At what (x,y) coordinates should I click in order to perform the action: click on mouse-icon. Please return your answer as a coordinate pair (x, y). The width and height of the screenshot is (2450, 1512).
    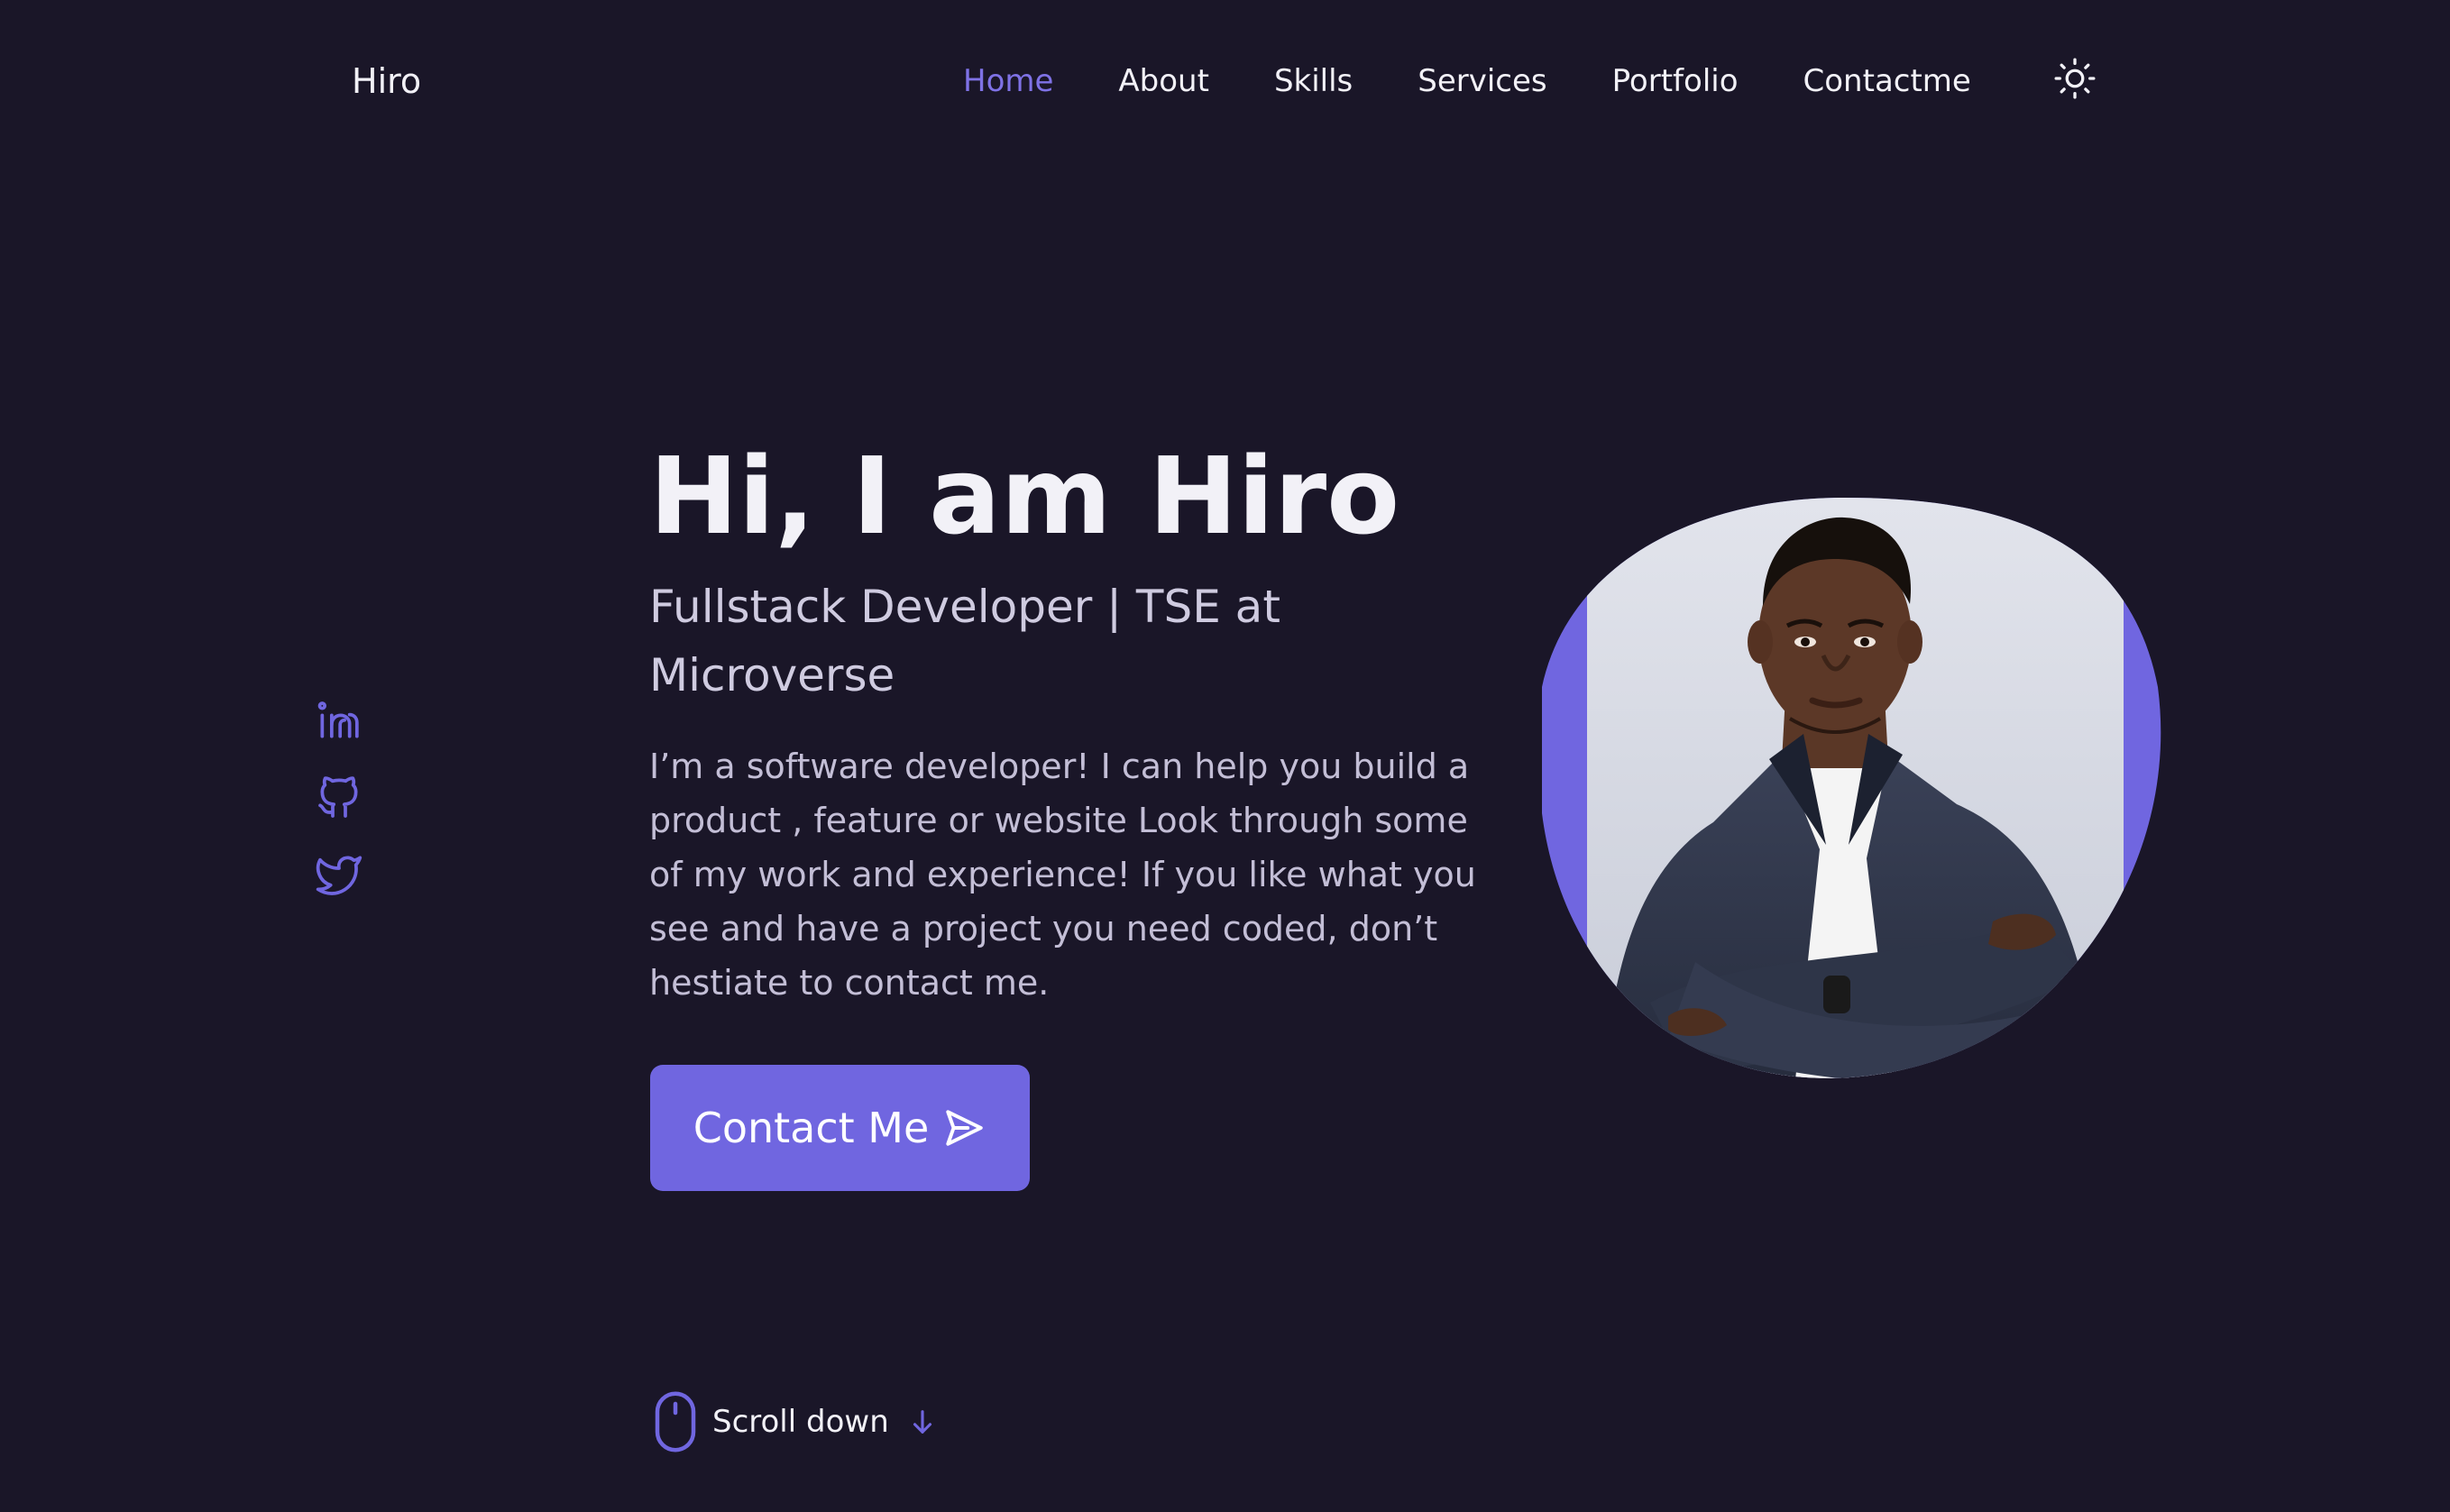
    Looking at the image, I should click on (675, 1421).